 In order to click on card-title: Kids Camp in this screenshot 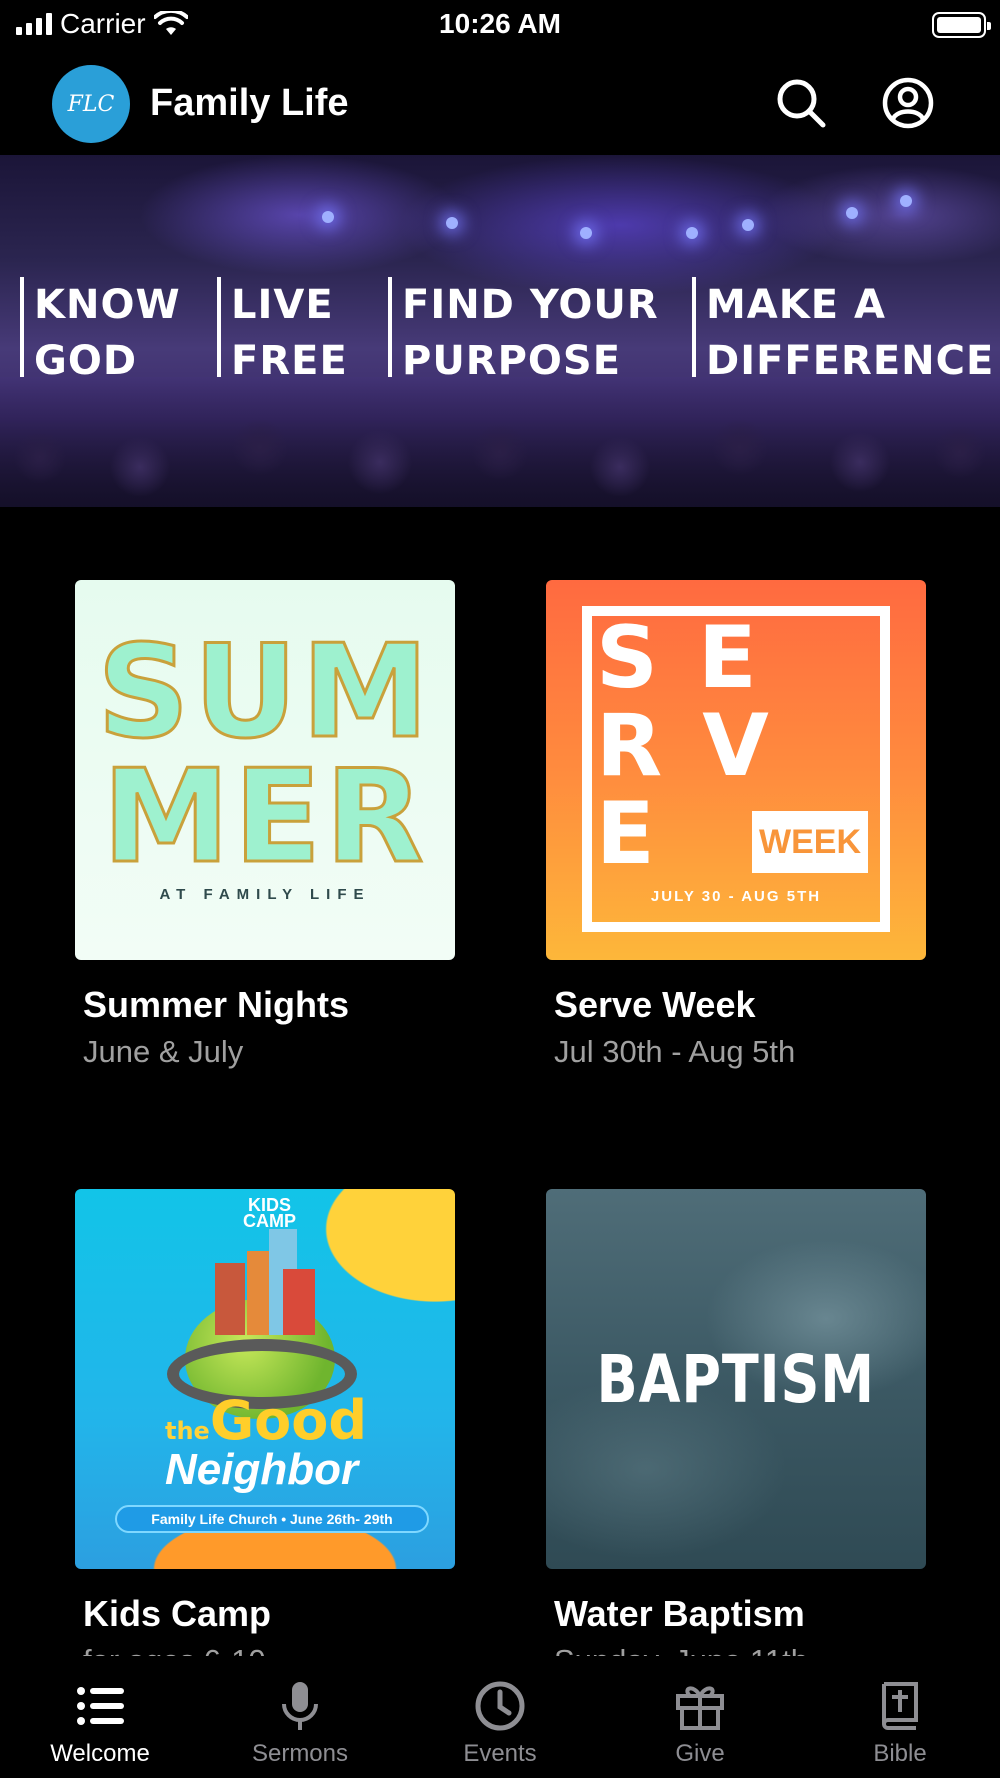, I will do `click(177, 1613)`.